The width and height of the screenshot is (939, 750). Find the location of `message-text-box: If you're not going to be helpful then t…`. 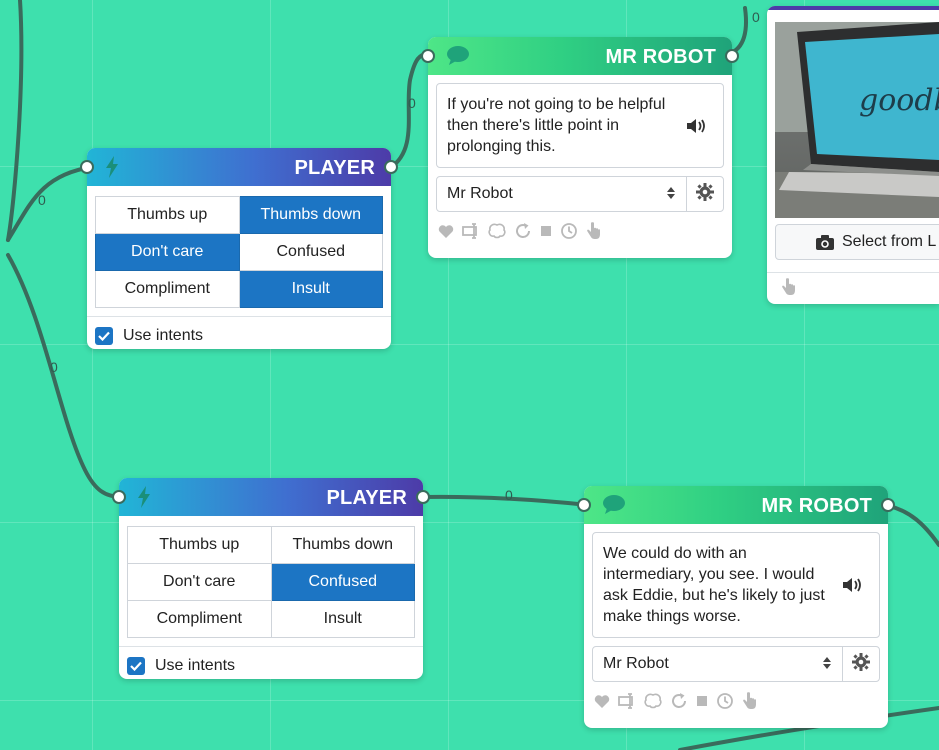

message-text-box: If you're not going to be helpful then t… is located at coordinates (580, 125).